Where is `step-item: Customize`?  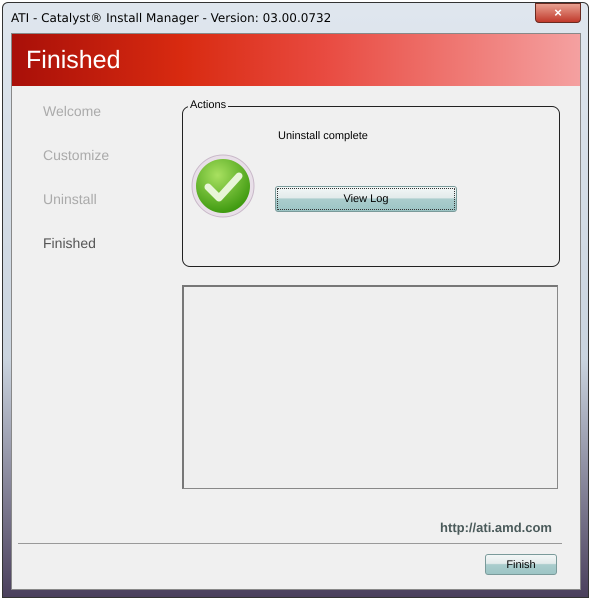 step-item: Customize is located at coordinates (76, 155).